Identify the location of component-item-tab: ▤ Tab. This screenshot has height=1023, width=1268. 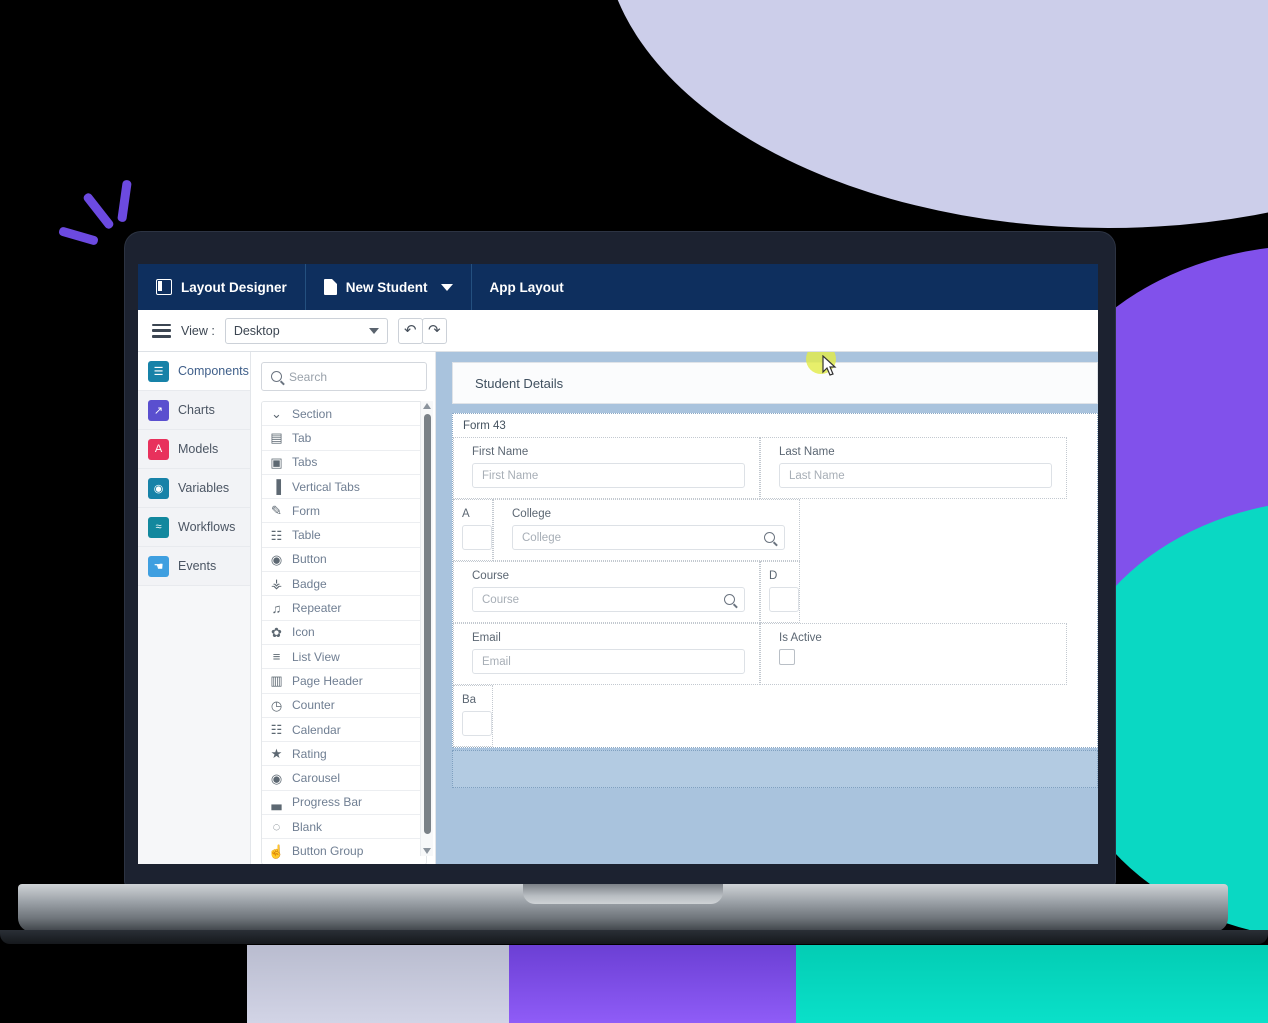
(344, 438).